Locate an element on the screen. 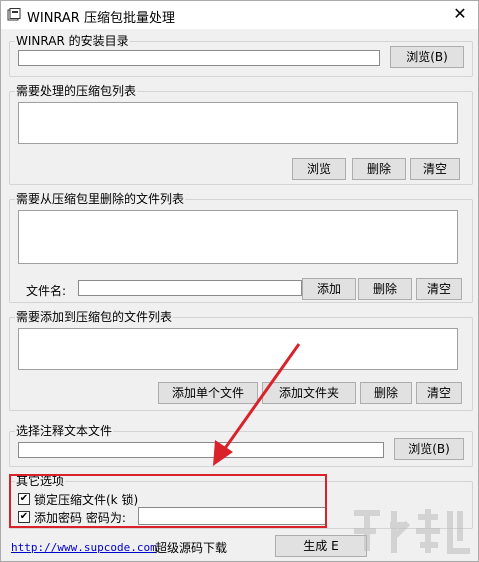 This screenshot has height=562, width=479. install-dir-group: WINRAR 的安装目录 浏览(B) is located at coordinates (241, 55).